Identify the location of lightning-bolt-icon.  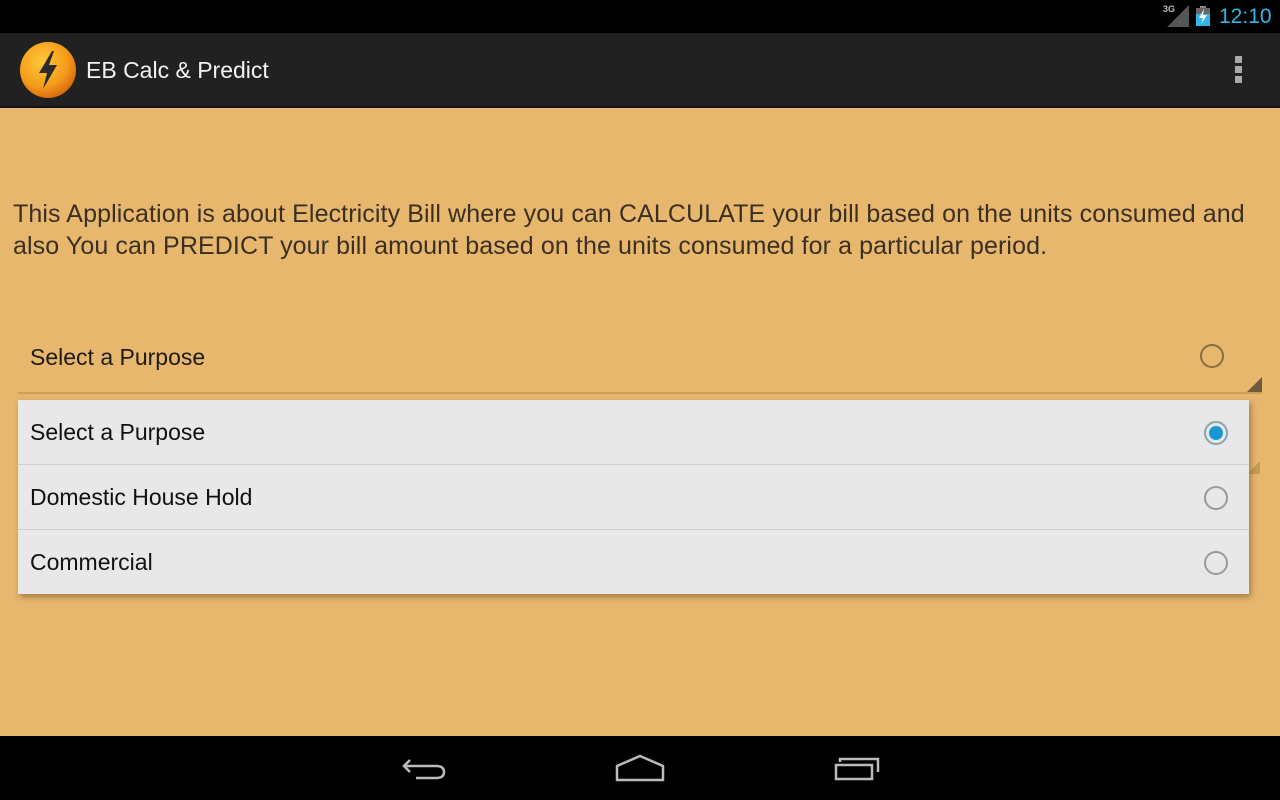
(48, 70).